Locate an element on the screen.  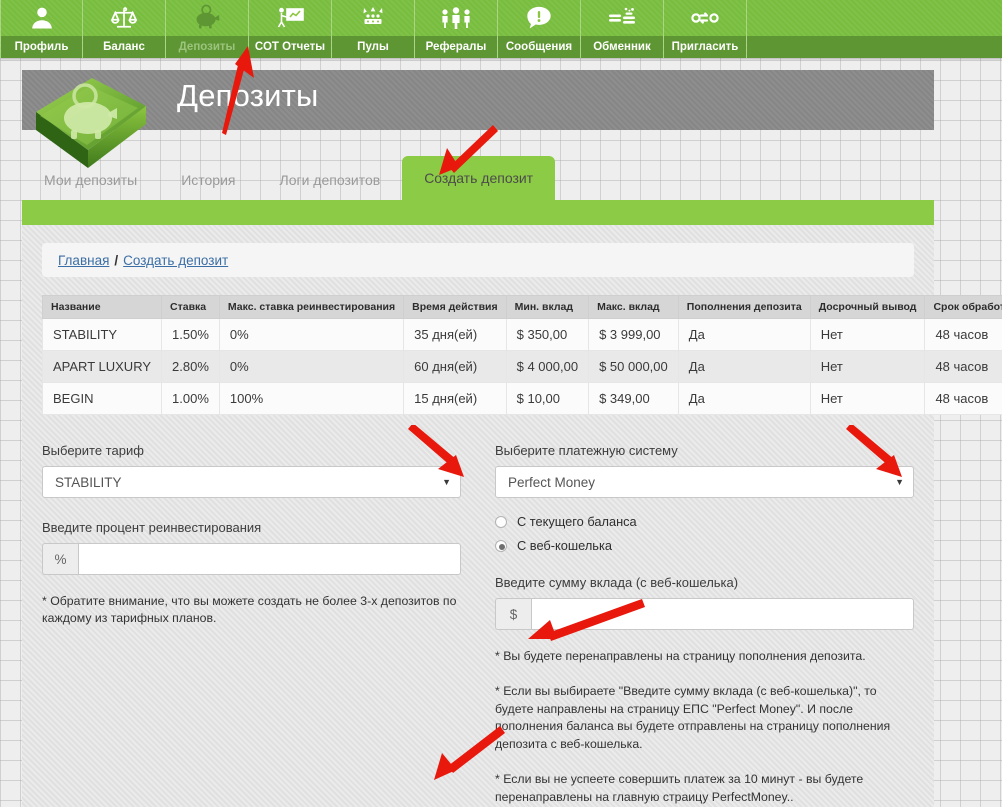
nav-item-balance: Баланс is located at coordinates (124, 29).